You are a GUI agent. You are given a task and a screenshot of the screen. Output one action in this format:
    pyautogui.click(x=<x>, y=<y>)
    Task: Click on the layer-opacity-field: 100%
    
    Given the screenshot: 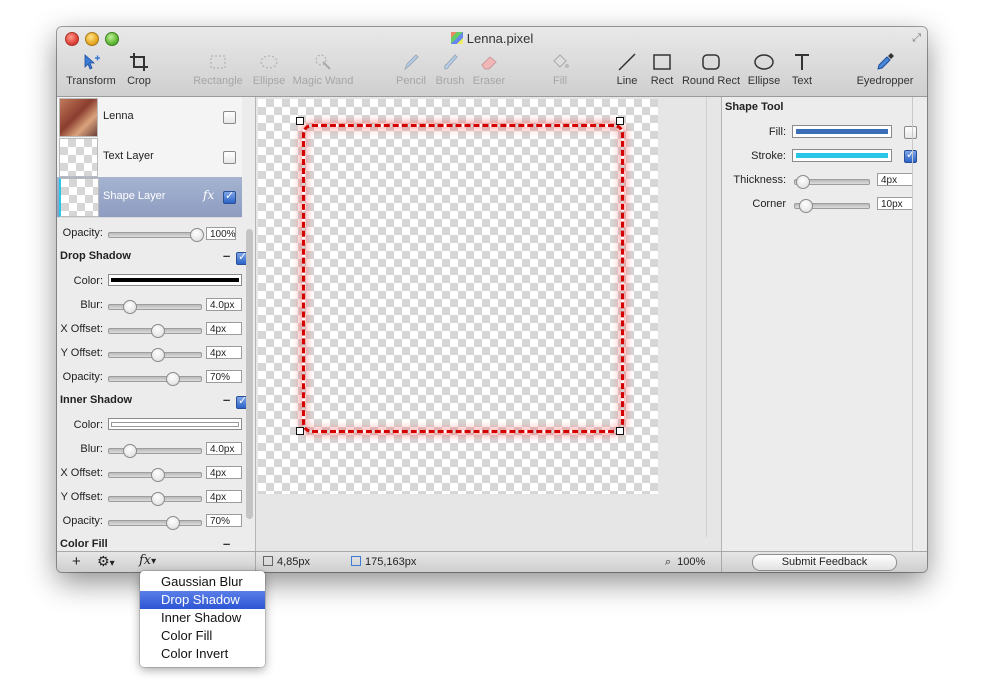 What is the action you would take?
    pyautogui.click(x=221, y=233)
    